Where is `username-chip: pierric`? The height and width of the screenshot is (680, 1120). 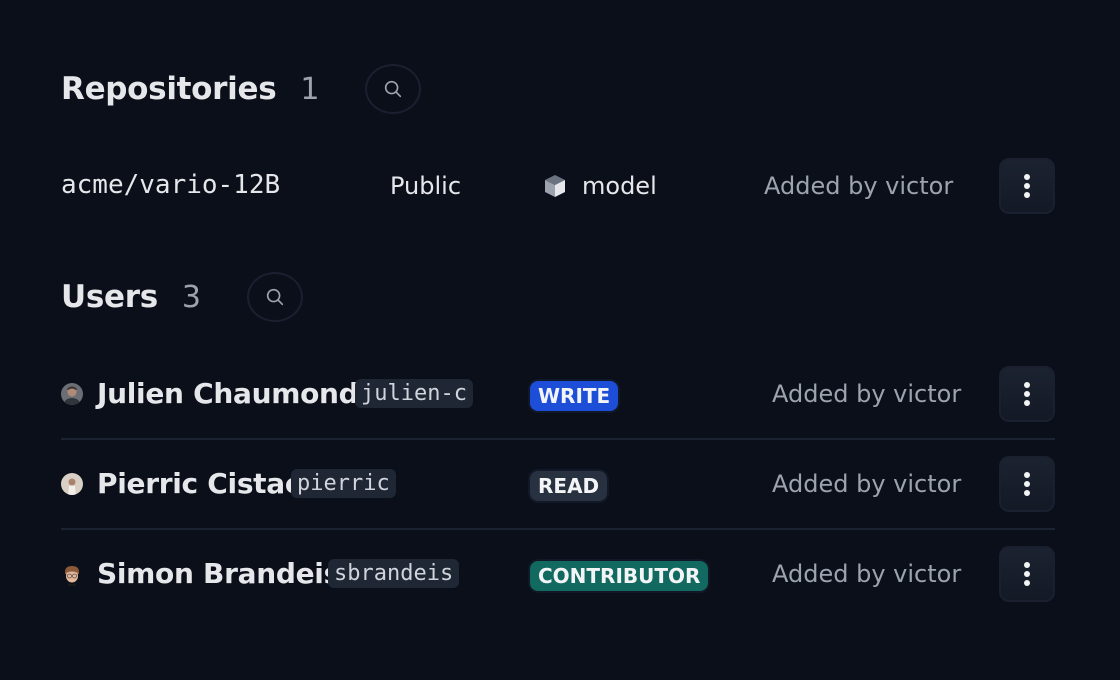
username-chip: pierric is located at coordinates (343, 483).